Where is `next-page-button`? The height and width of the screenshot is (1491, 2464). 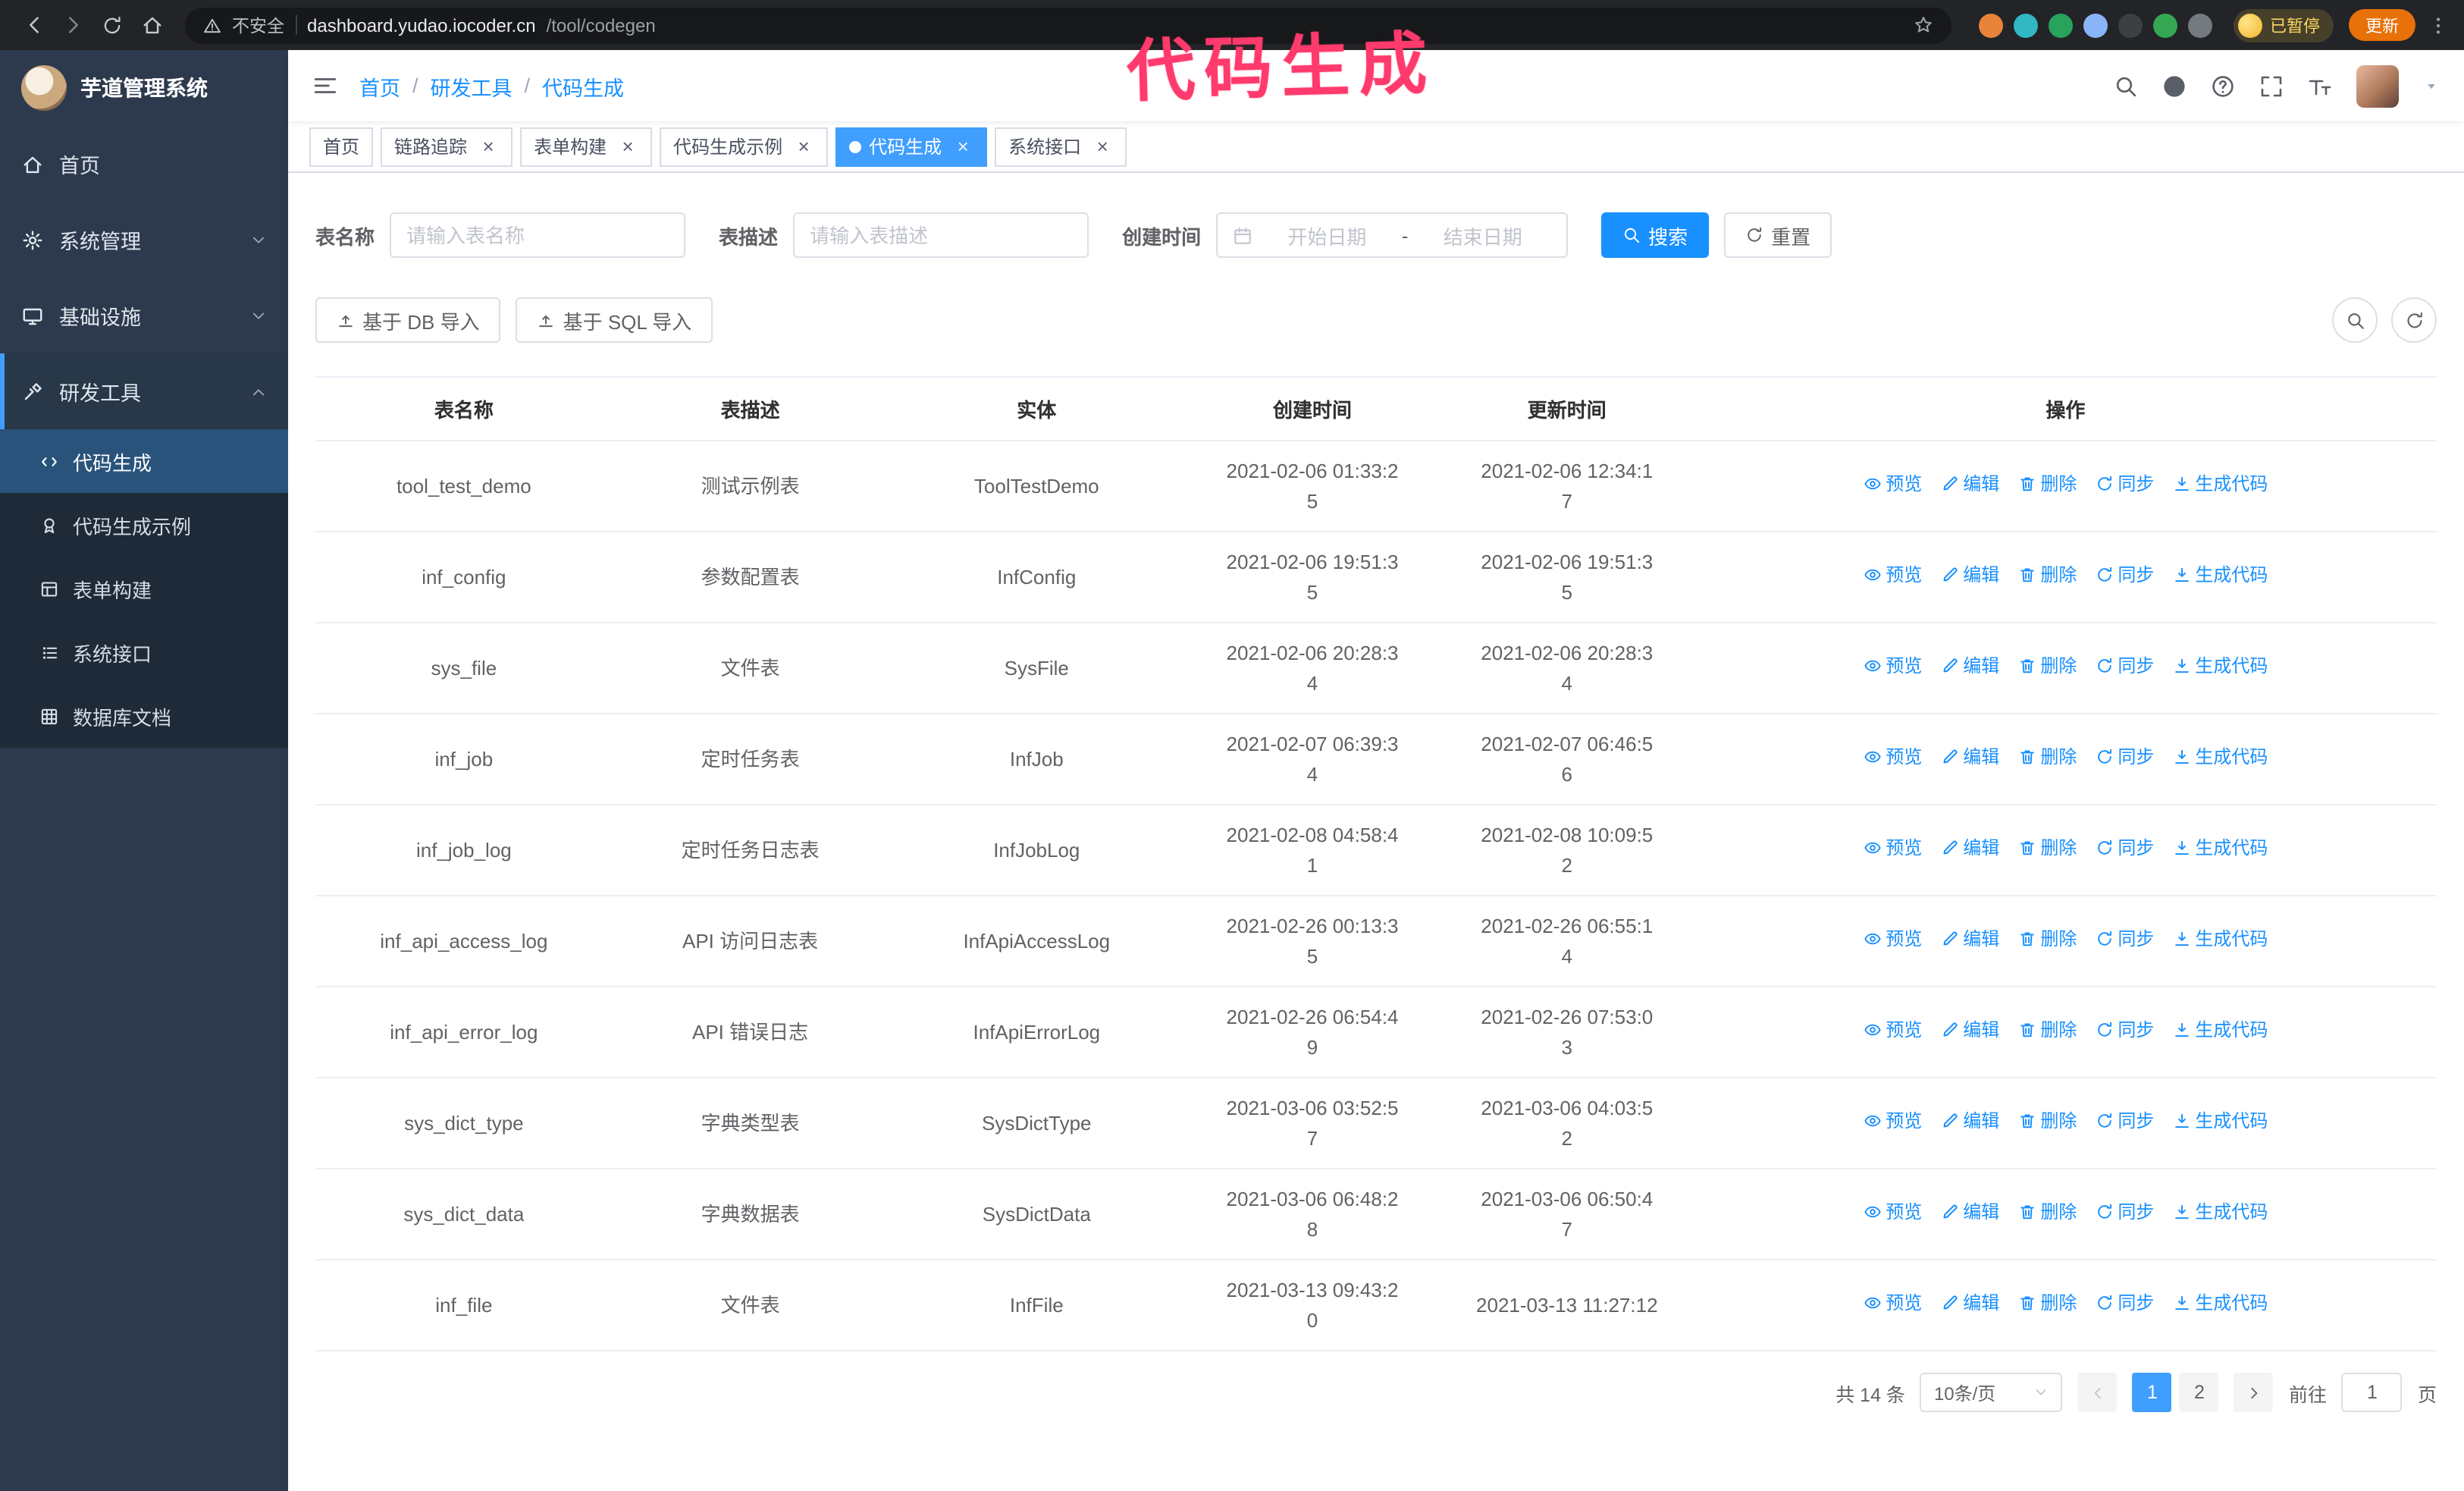
next-page-button is located at coordinates (2254, 1392).